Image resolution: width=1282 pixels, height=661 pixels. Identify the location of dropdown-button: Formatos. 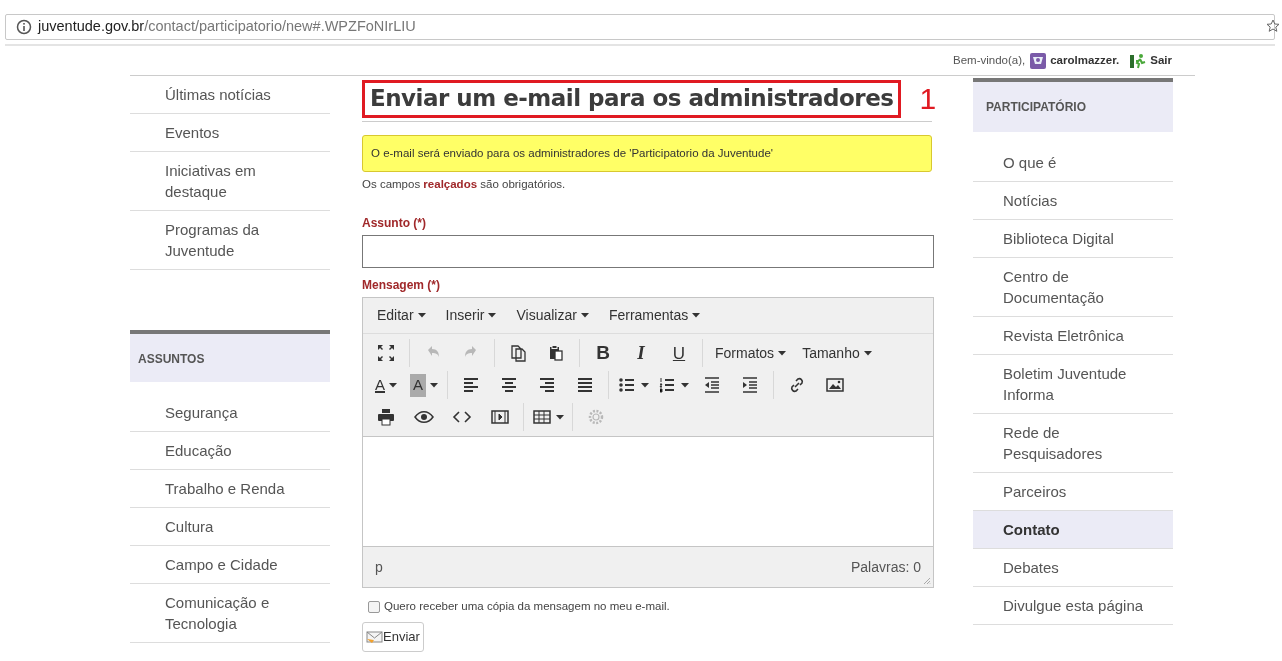
(751, 353).